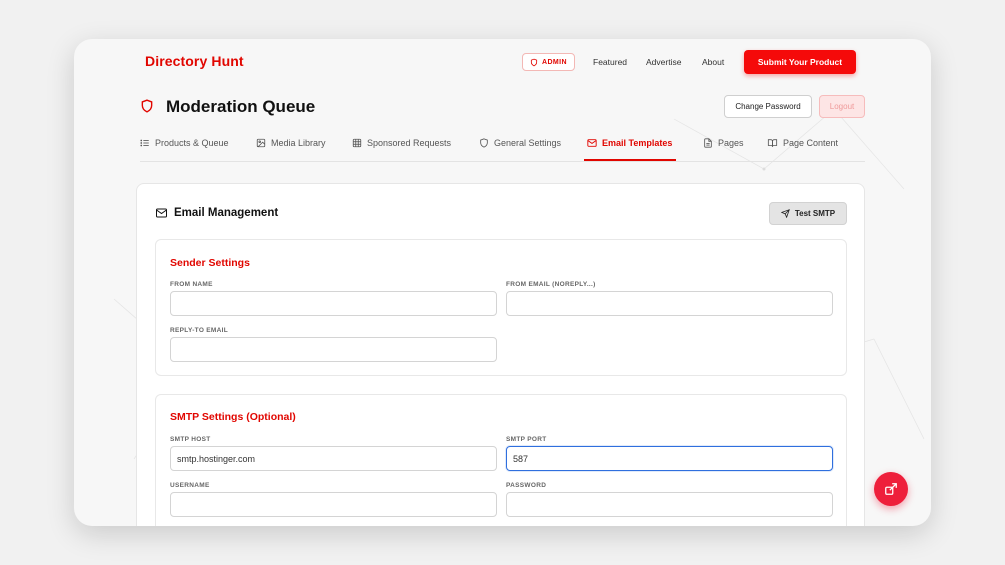  I want to click on section-title: Sender Settings, so click(210, 263).